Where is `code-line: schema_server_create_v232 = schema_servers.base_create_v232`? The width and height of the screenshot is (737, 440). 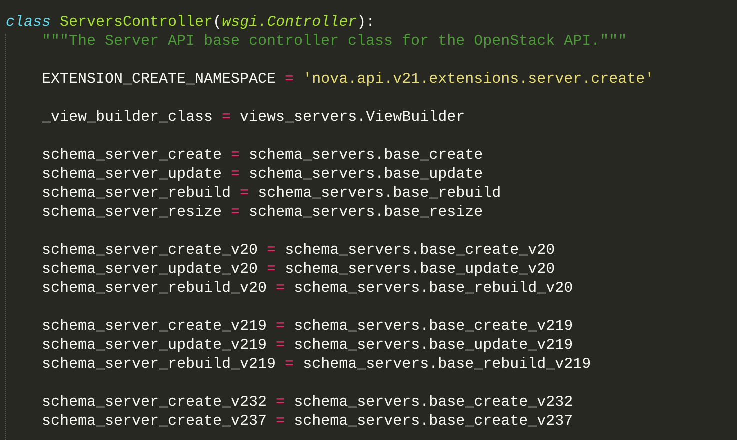
code-line: schema_server_create_v232 = schema_servers.base_create_v232 is located at coordinates (308, 402).